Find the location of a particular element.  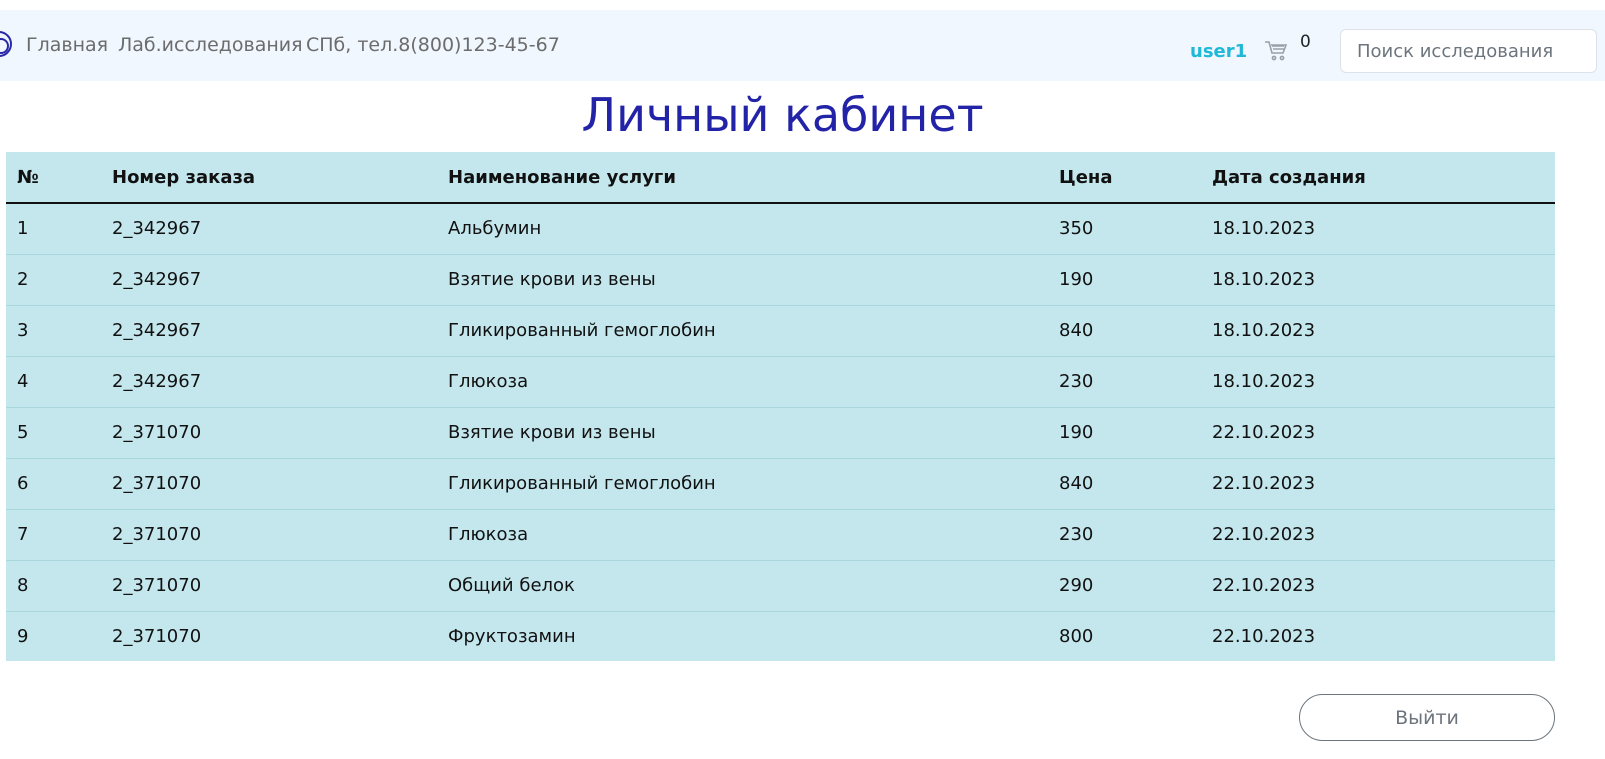

table-row: 4 2_342967 Глюкоза 230 18.10.2023 is located at coordinates (780, 382).